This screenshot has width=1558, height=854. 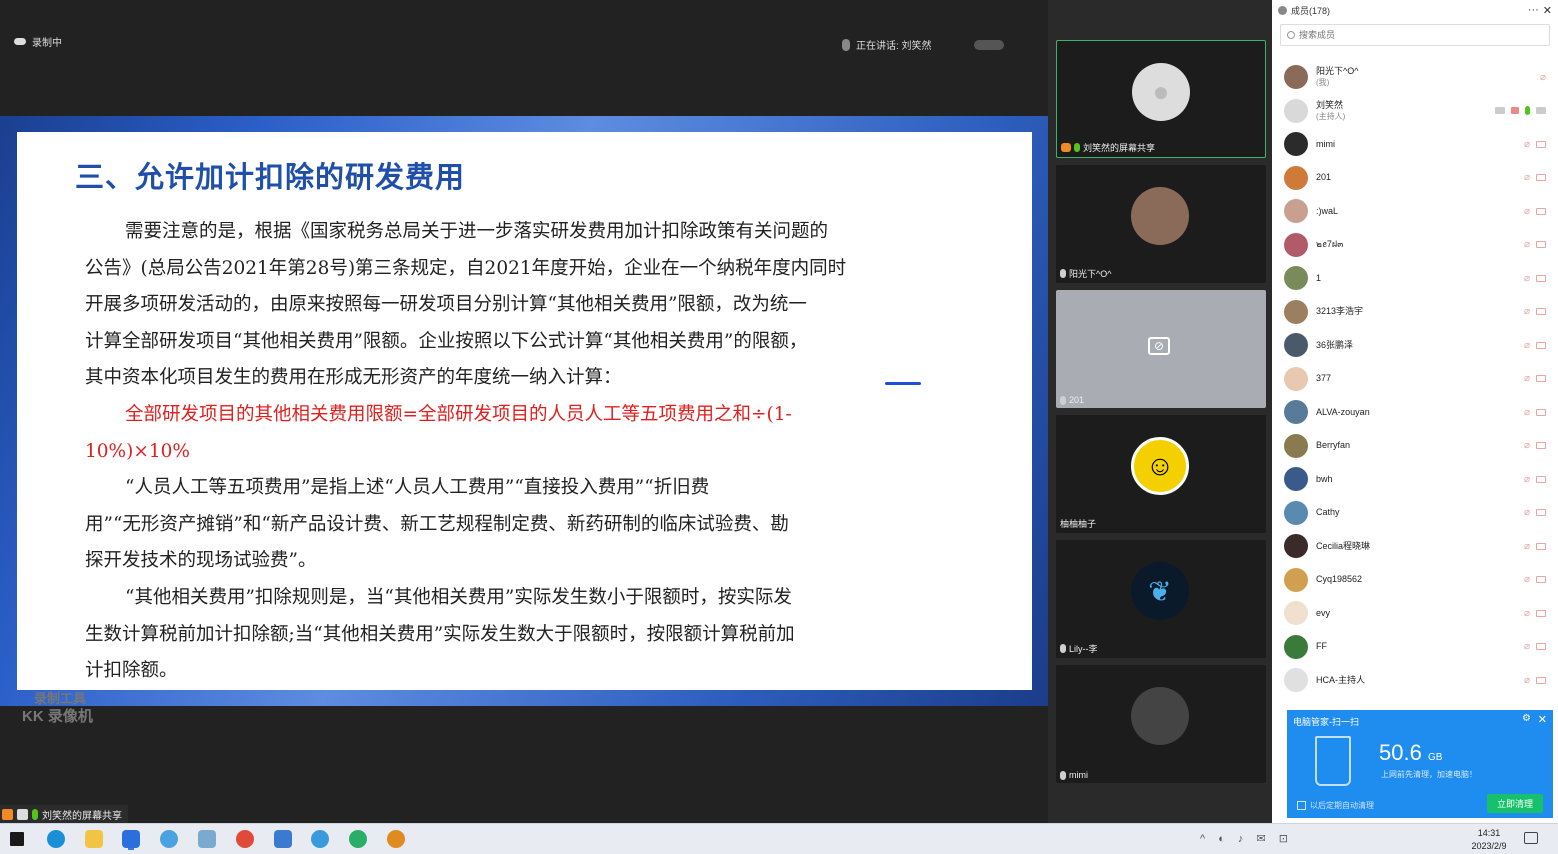 What do you see at coordinates (1335, 805) in the screenshot?
I see `auto-clean-checkbox: 以后定期自动清理` at bounding box center [1335, 805].